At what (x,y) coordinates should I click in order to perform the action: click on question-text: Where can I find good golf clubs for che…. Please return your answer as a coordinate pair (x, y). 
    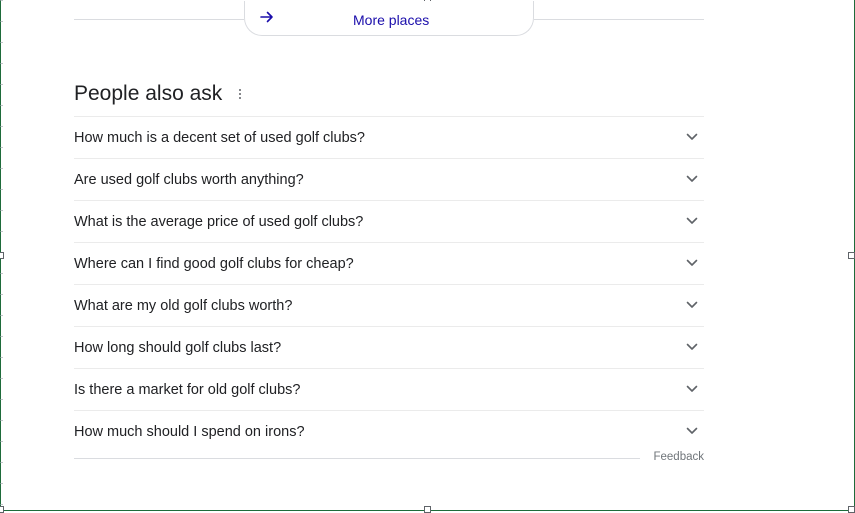
    Looking at the image, I should click on (214, 264).